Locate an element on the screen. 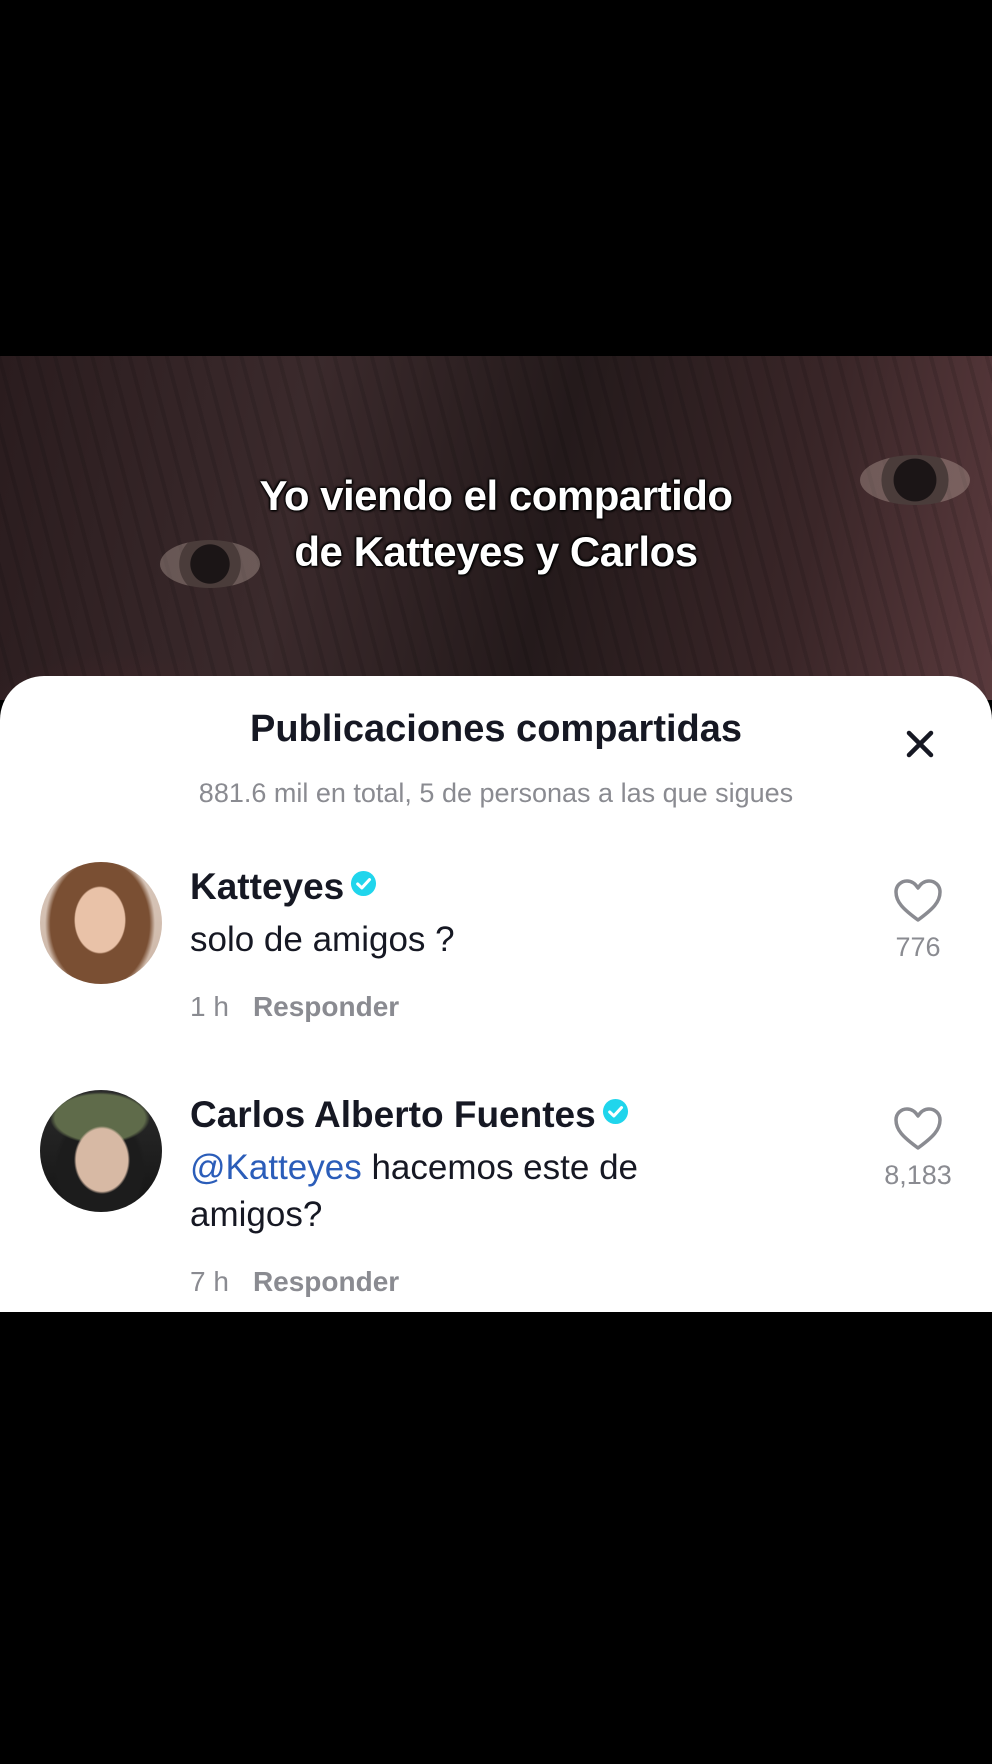  username-text: Carlos Alberto Fuentes is located at coordinates (393, 1114).